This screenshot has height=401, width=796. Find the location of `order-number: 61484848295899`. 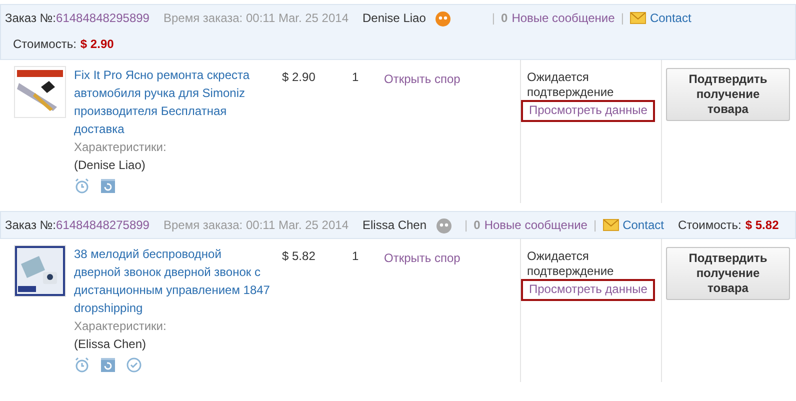

order-number: 61484848295899 is located at coordinates (103, 18).